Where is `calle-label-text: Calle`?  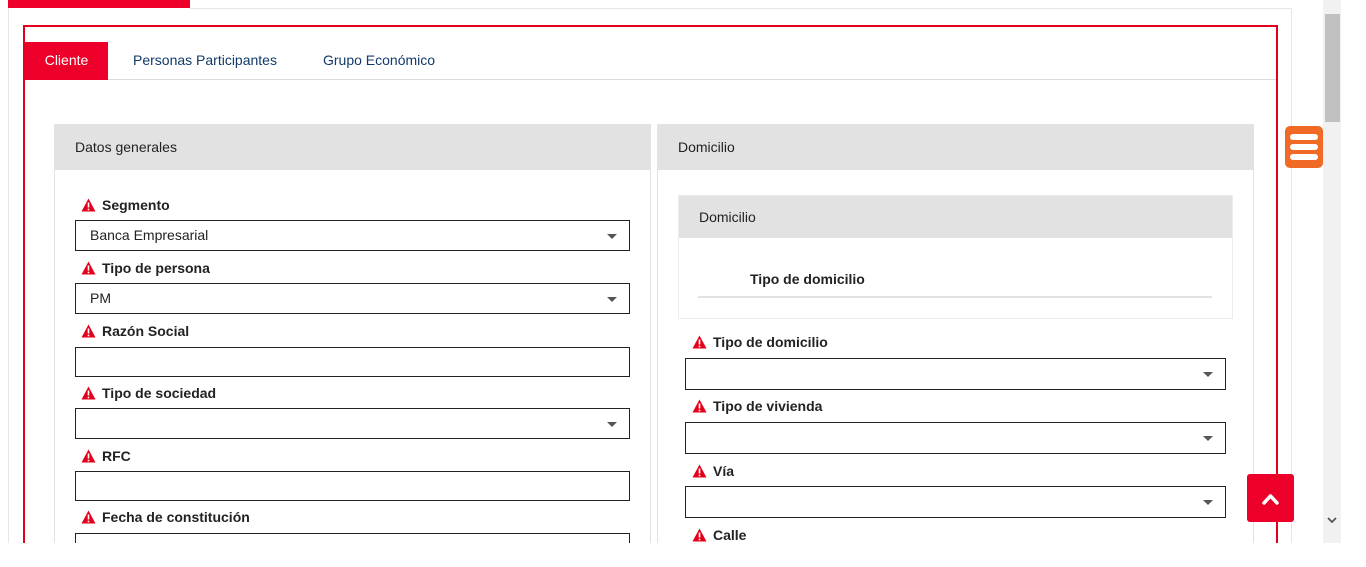 calle-label-text: Calle is located at coordinates (730, 535).